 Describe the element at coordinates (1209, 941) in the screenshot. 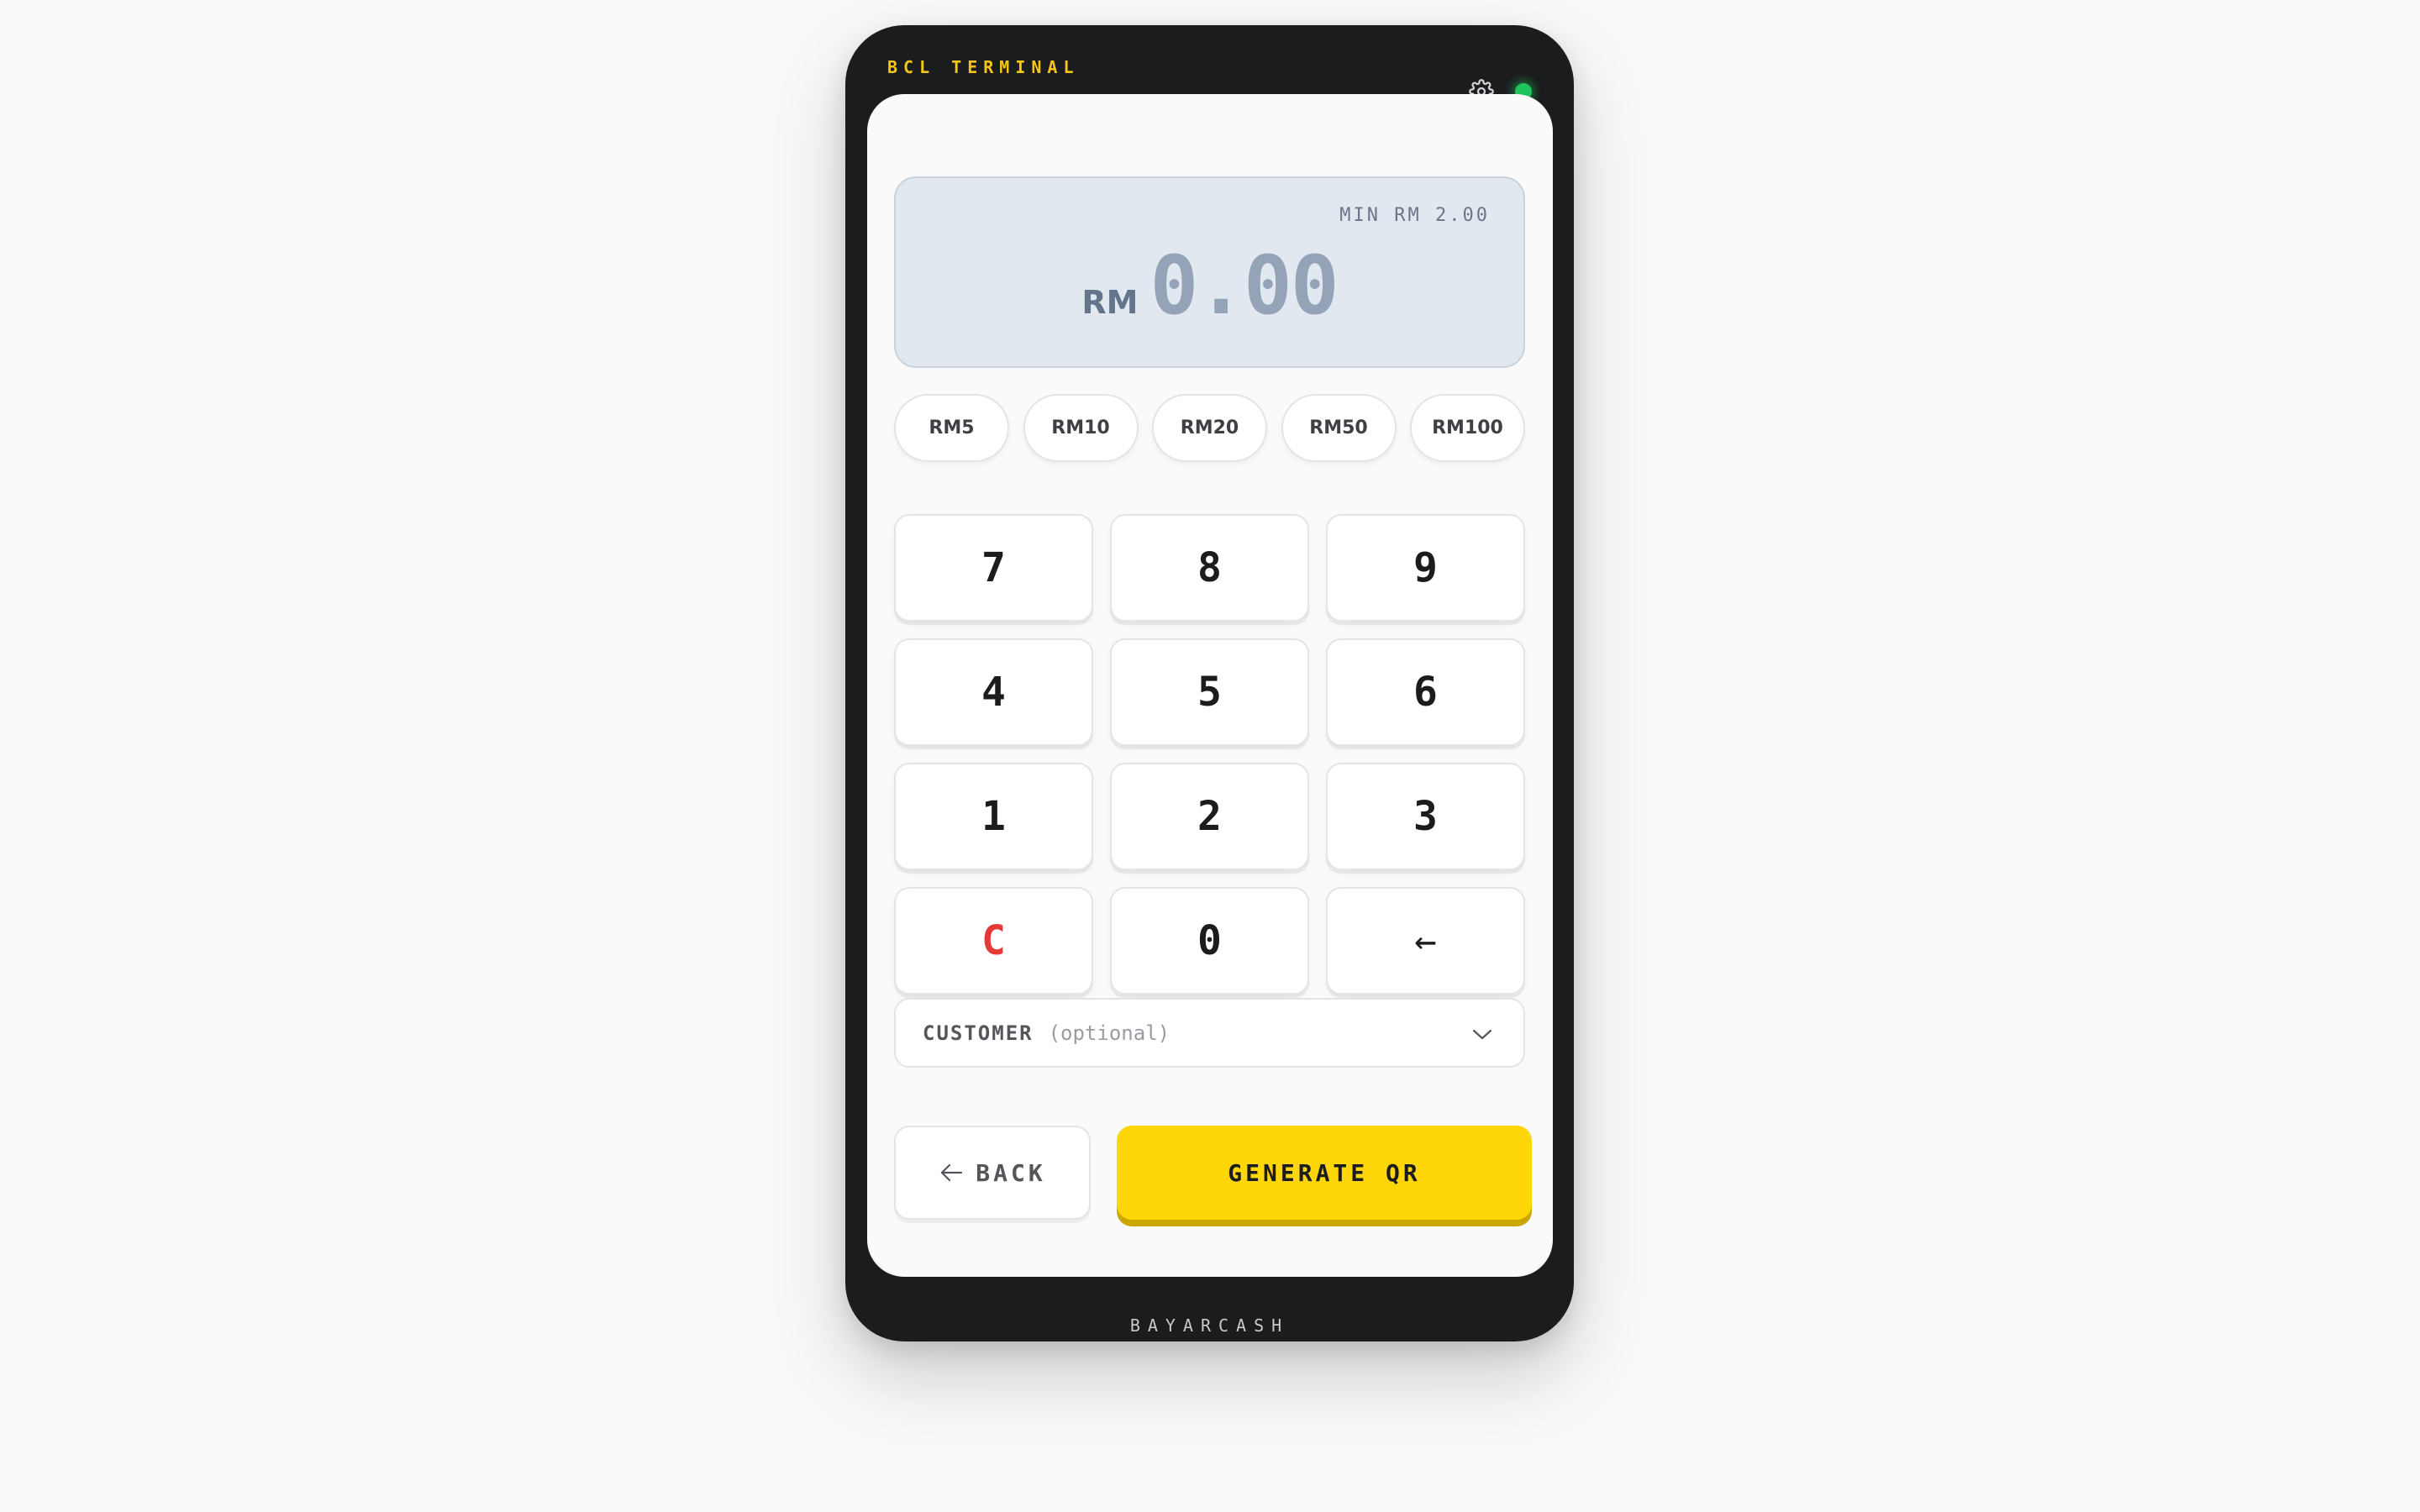

I see `key-0: 0` at that location.